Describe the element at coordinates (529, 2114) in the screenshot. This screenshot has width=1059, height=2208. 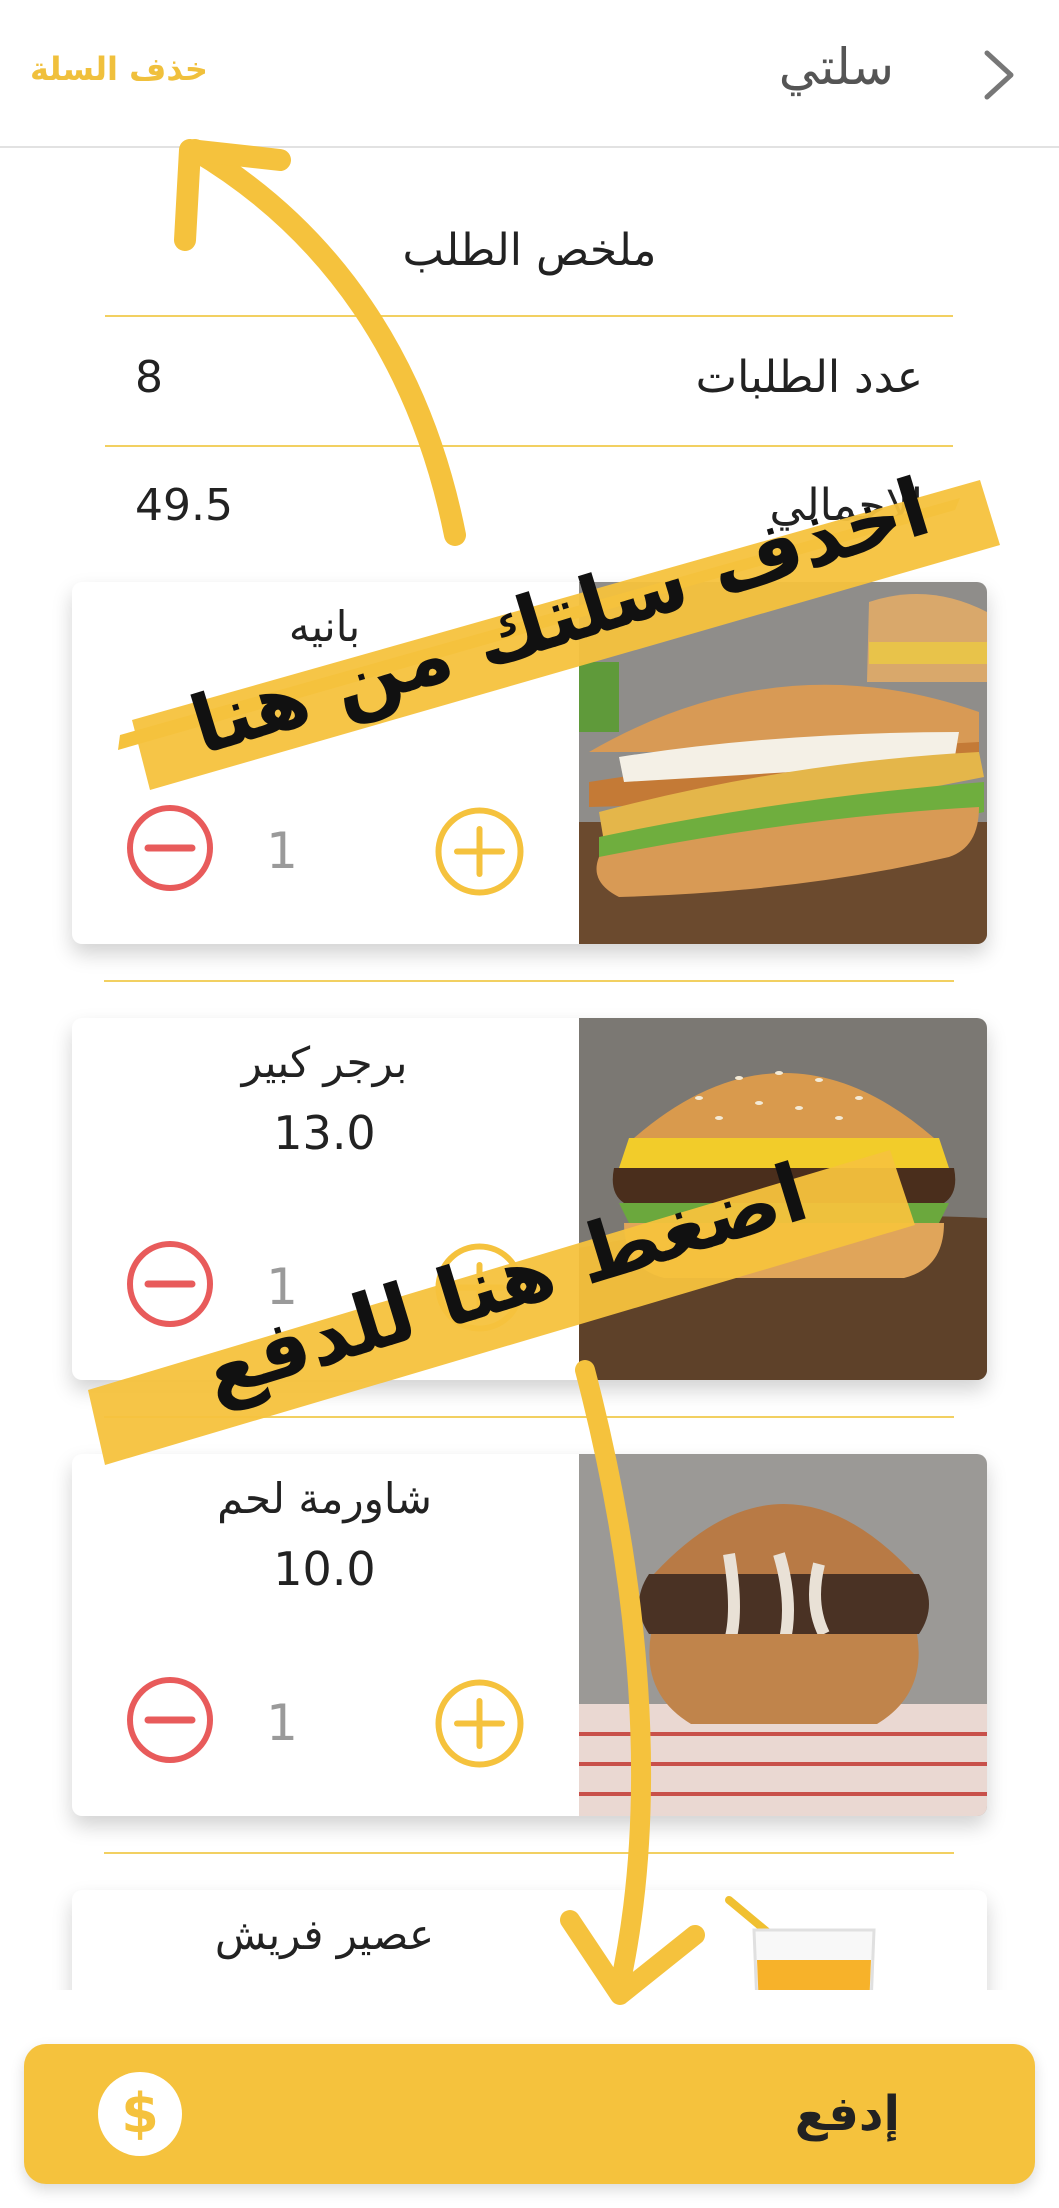
I see `pay-button: $ إدفع` at that location.